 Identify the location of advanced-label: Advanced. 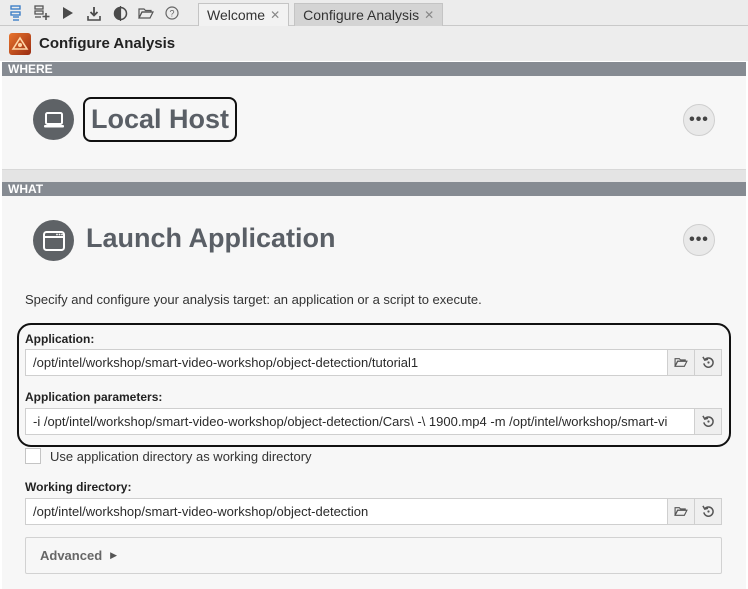
(71, 555).